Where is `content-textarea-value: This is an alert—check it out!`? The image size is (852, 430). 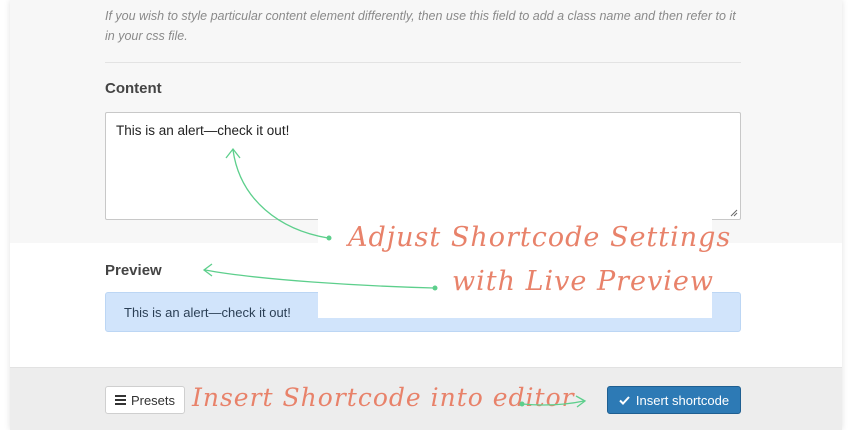
content-textarea-value: This is an alert—check it out! is located at coordinates (203, 130).